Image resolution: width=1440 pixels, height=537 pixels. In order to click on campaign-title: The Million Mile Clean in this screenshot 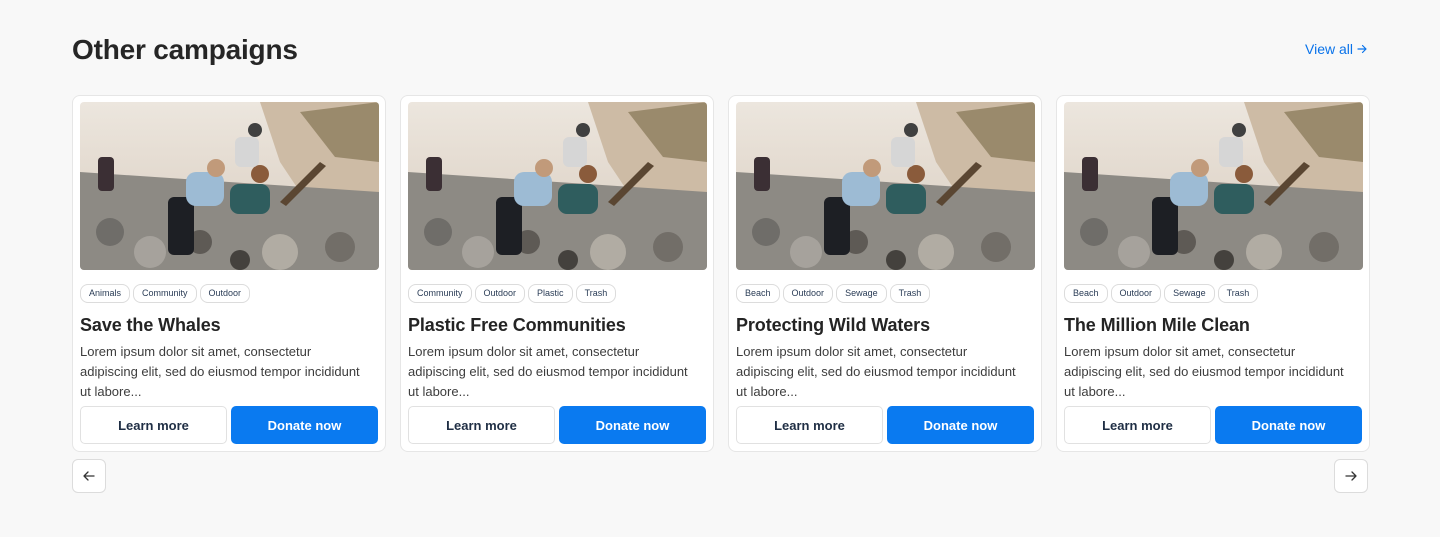, I will do `click(1157, 325)`.